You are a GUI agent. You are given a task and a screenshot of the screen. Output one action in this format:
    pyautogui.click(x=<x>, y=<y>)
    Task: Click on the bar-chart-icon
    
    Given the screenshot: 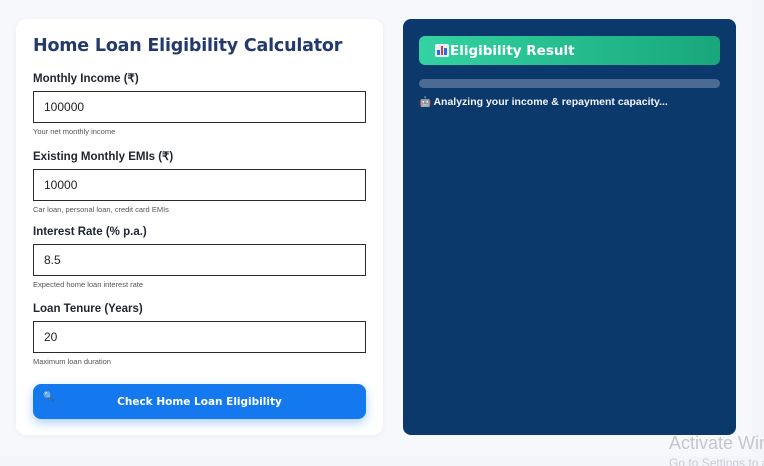 What is the action you would take?
    pyautogui.click(x=442, y=50)
    